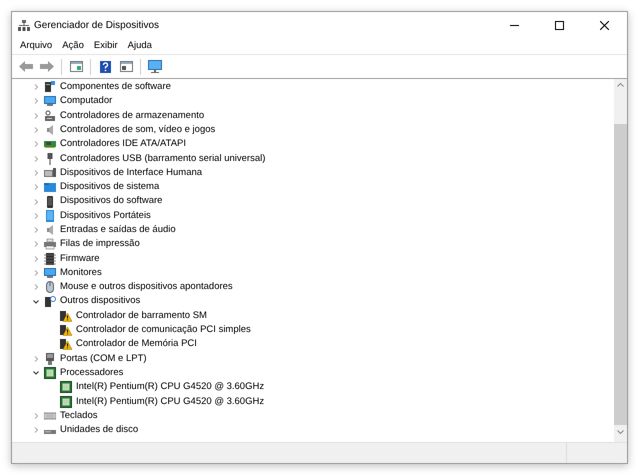 The image size is (640, 475). I want to click on tree-item: Filas de impressão, so click(100, 244).